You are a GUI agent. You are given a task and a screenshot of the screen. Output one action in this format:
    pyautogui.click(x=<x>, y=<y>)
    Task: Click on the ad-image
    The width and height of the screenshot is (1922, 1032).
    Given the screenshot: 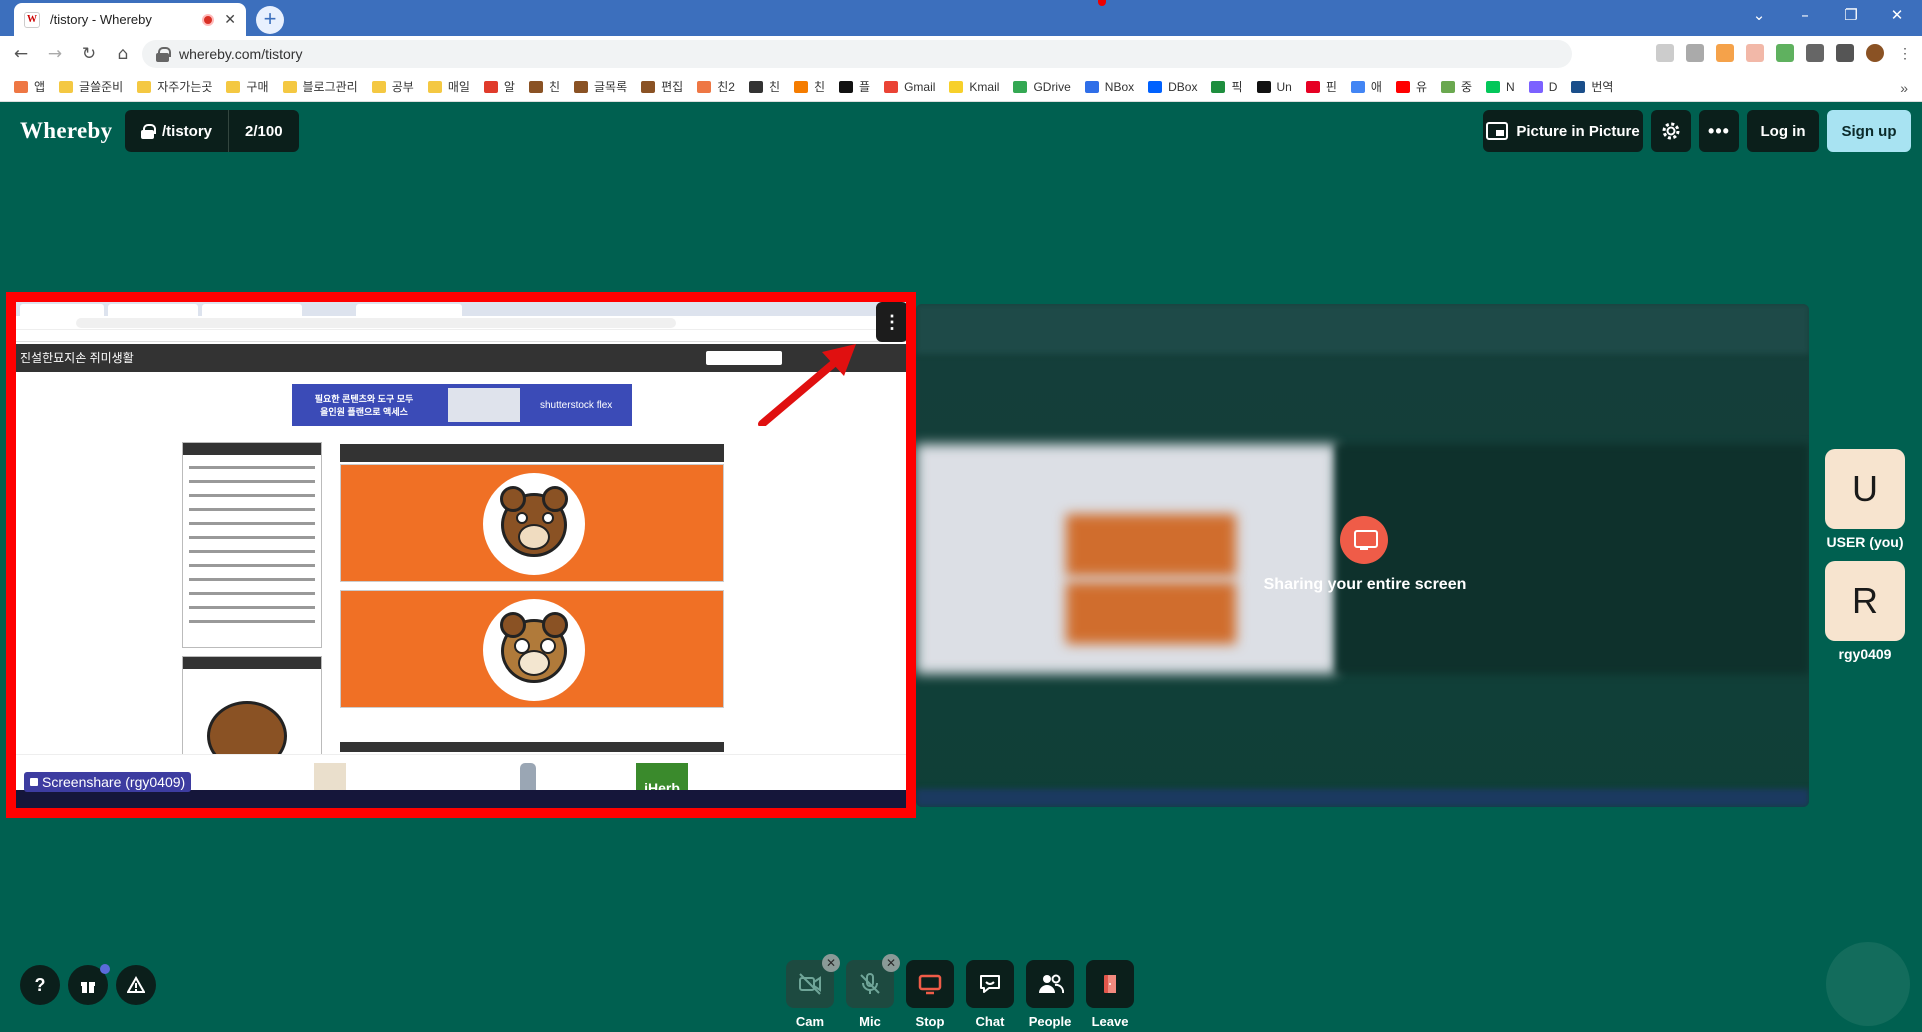 What is the action you would take?
    pyautogui.click(x=484, y=405)
    